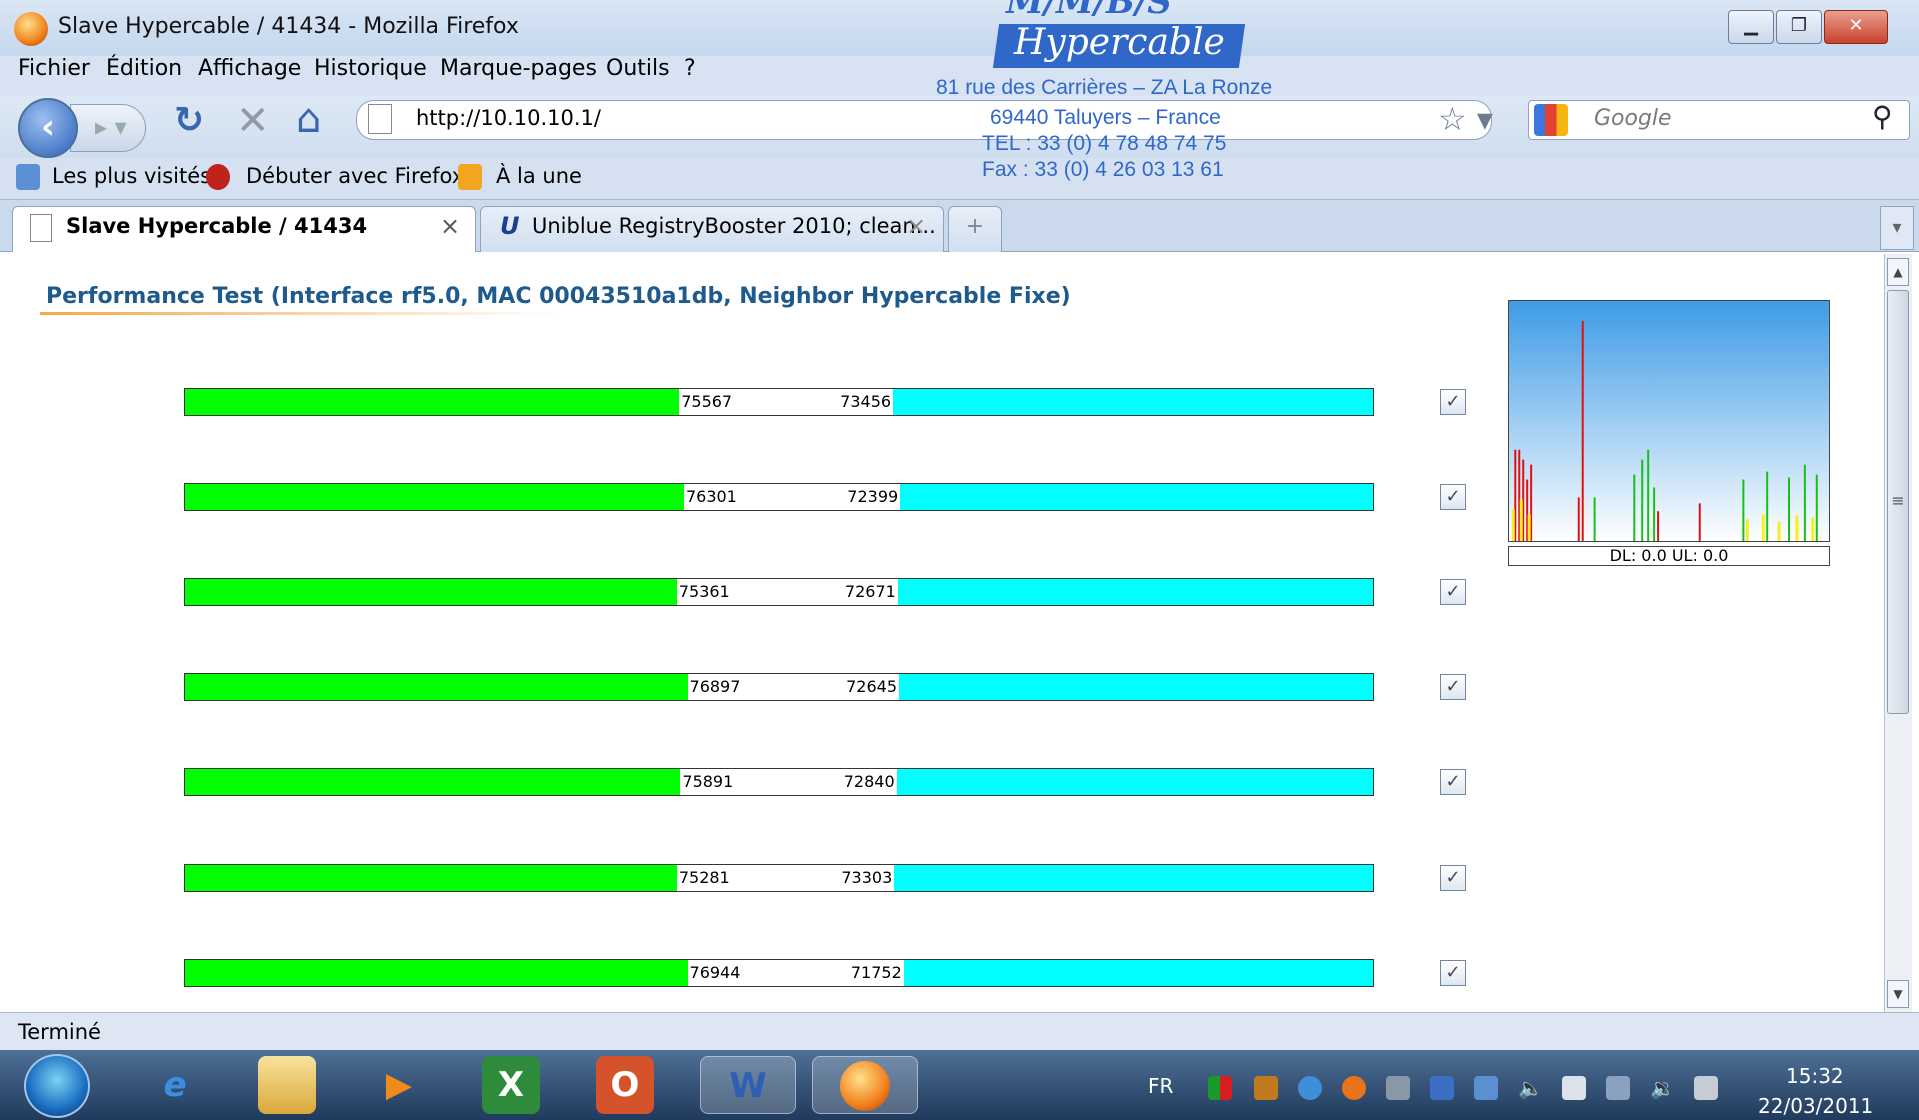 Image resolution: width=1919 pixels, height=1120 pixels. I want to click on firefox-taskbar-icon, so click(865, 1085).